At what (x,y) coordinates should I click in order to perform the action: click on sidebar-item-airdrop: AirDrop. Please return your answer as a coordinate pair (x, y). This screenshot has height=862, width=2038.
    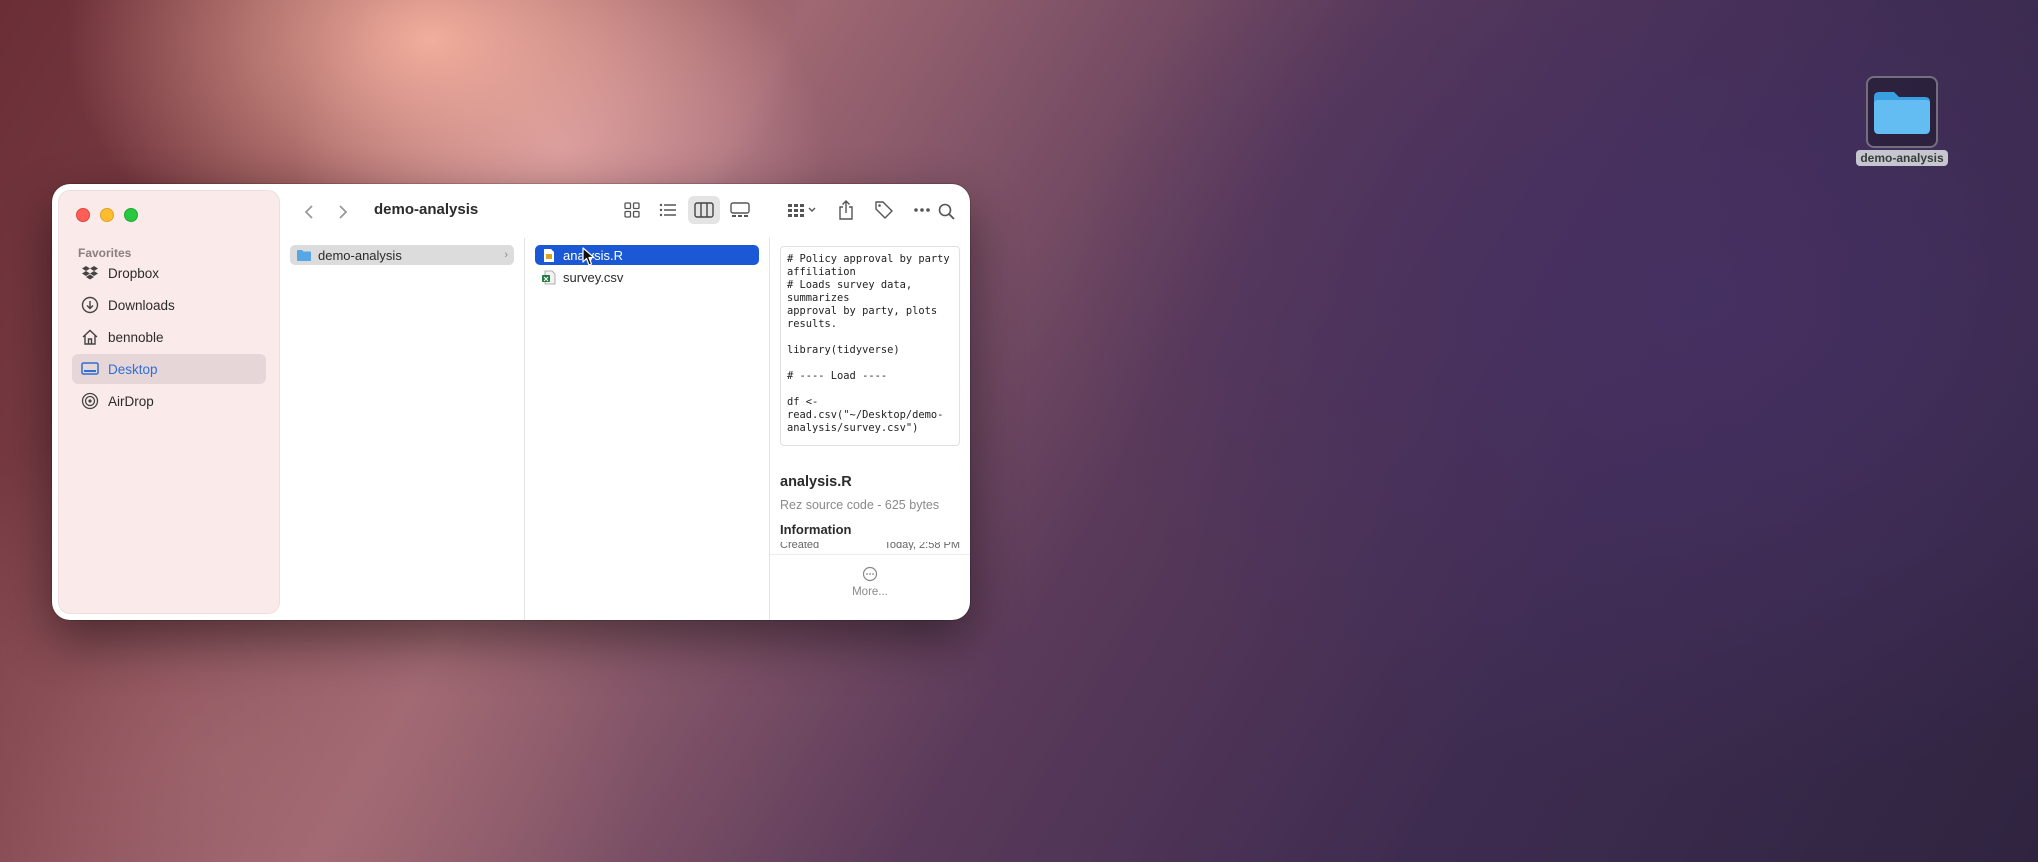
    Looking at the image, I should click on (169, 401).